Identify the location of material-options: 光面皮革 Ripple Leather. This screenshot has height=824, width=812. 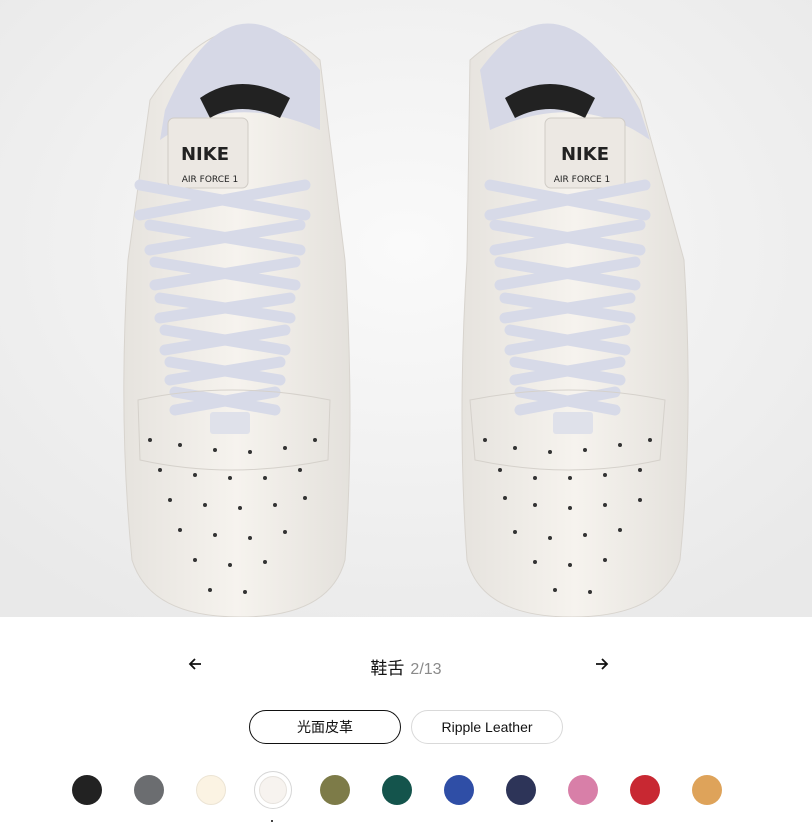
(406, 727).